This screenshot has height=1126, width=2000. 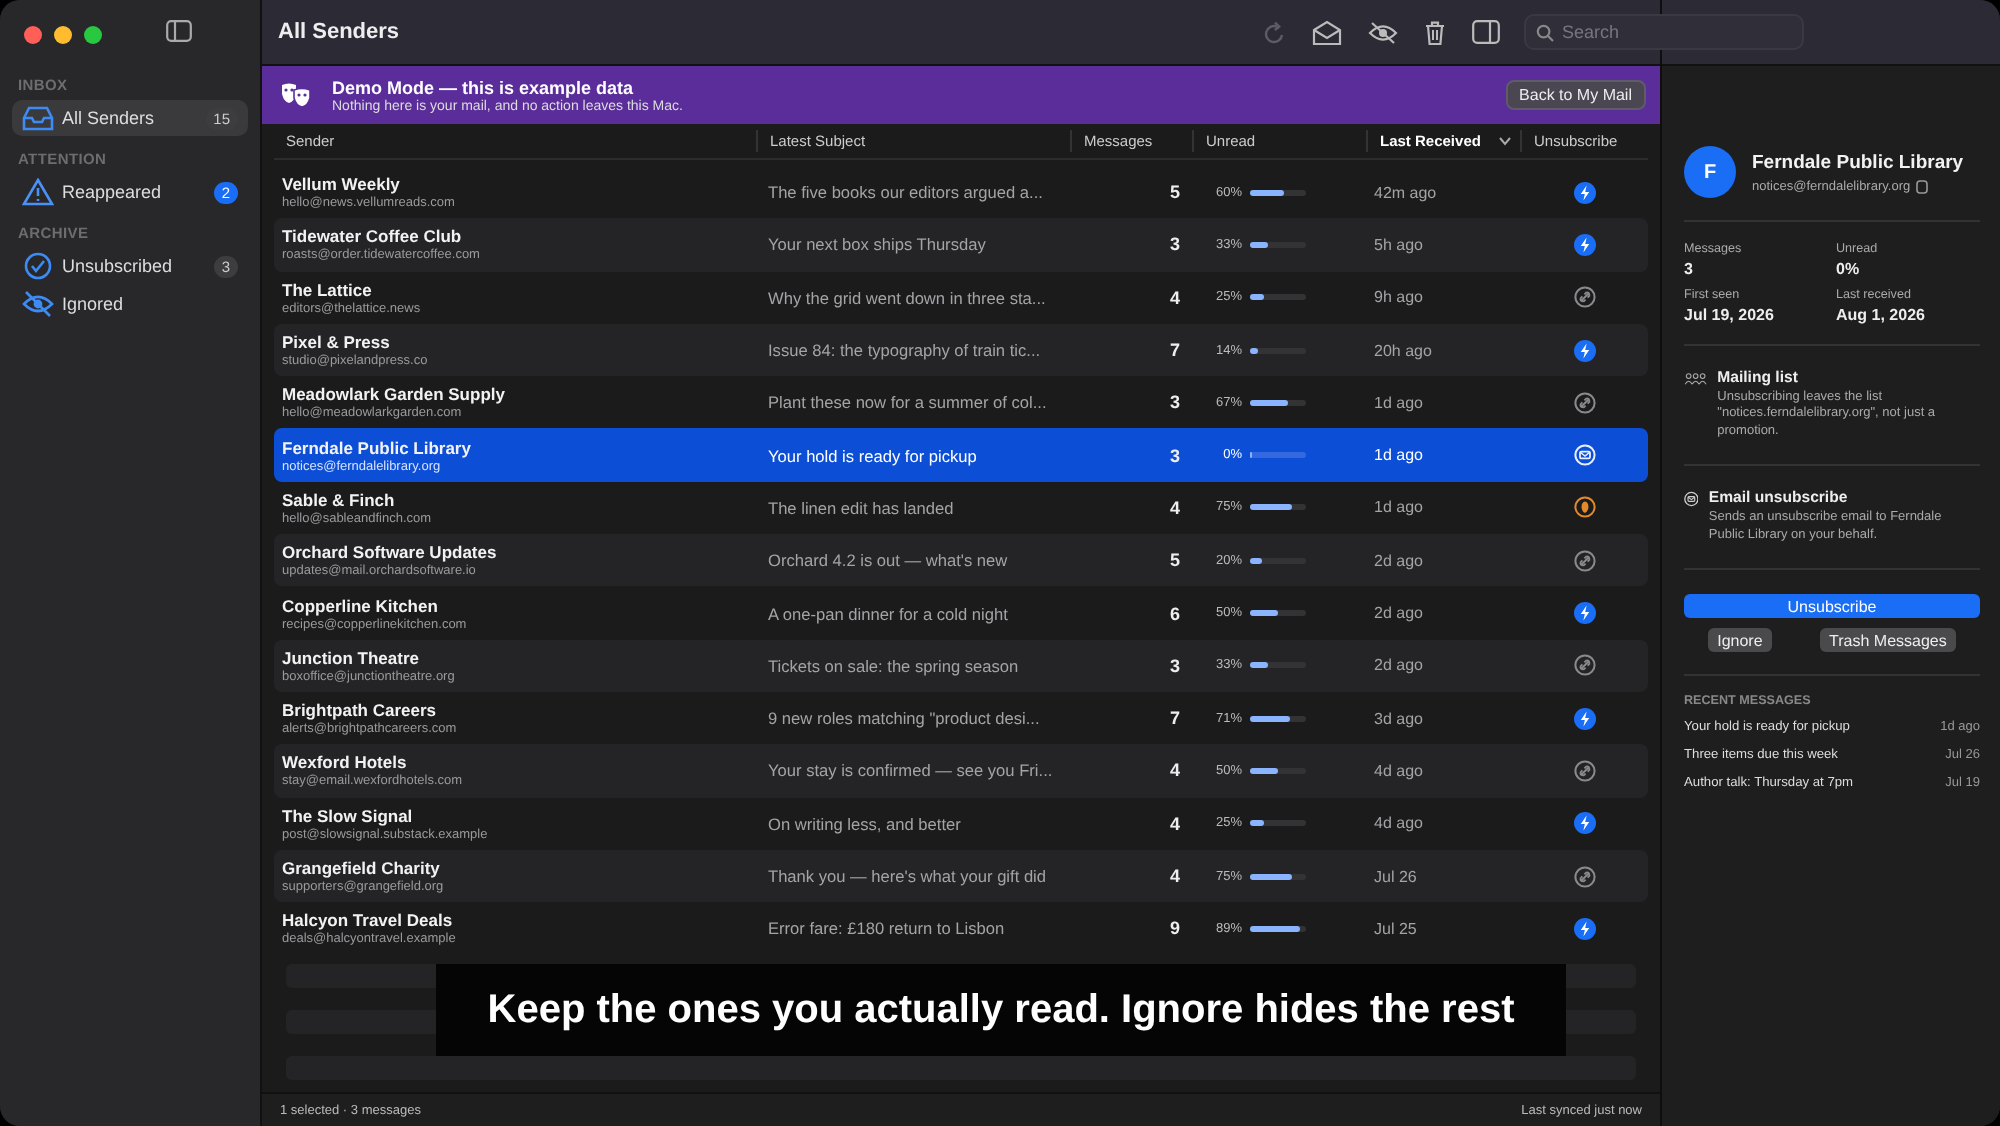 What do you see at coordinates (339, 499) in the screenshot?
I see `sender-name: Sable & Finch` at bounding box center [339, 499].